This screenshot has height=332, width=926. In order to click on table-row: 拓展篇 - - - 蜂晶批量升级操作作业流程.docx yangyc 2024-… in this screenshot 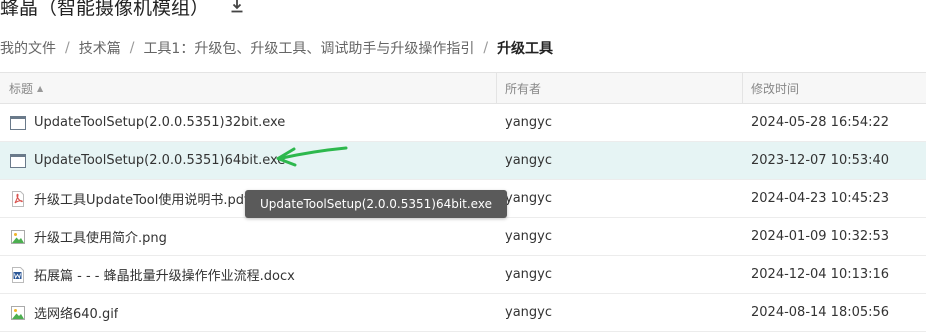, I will do `click(463, 275)`.